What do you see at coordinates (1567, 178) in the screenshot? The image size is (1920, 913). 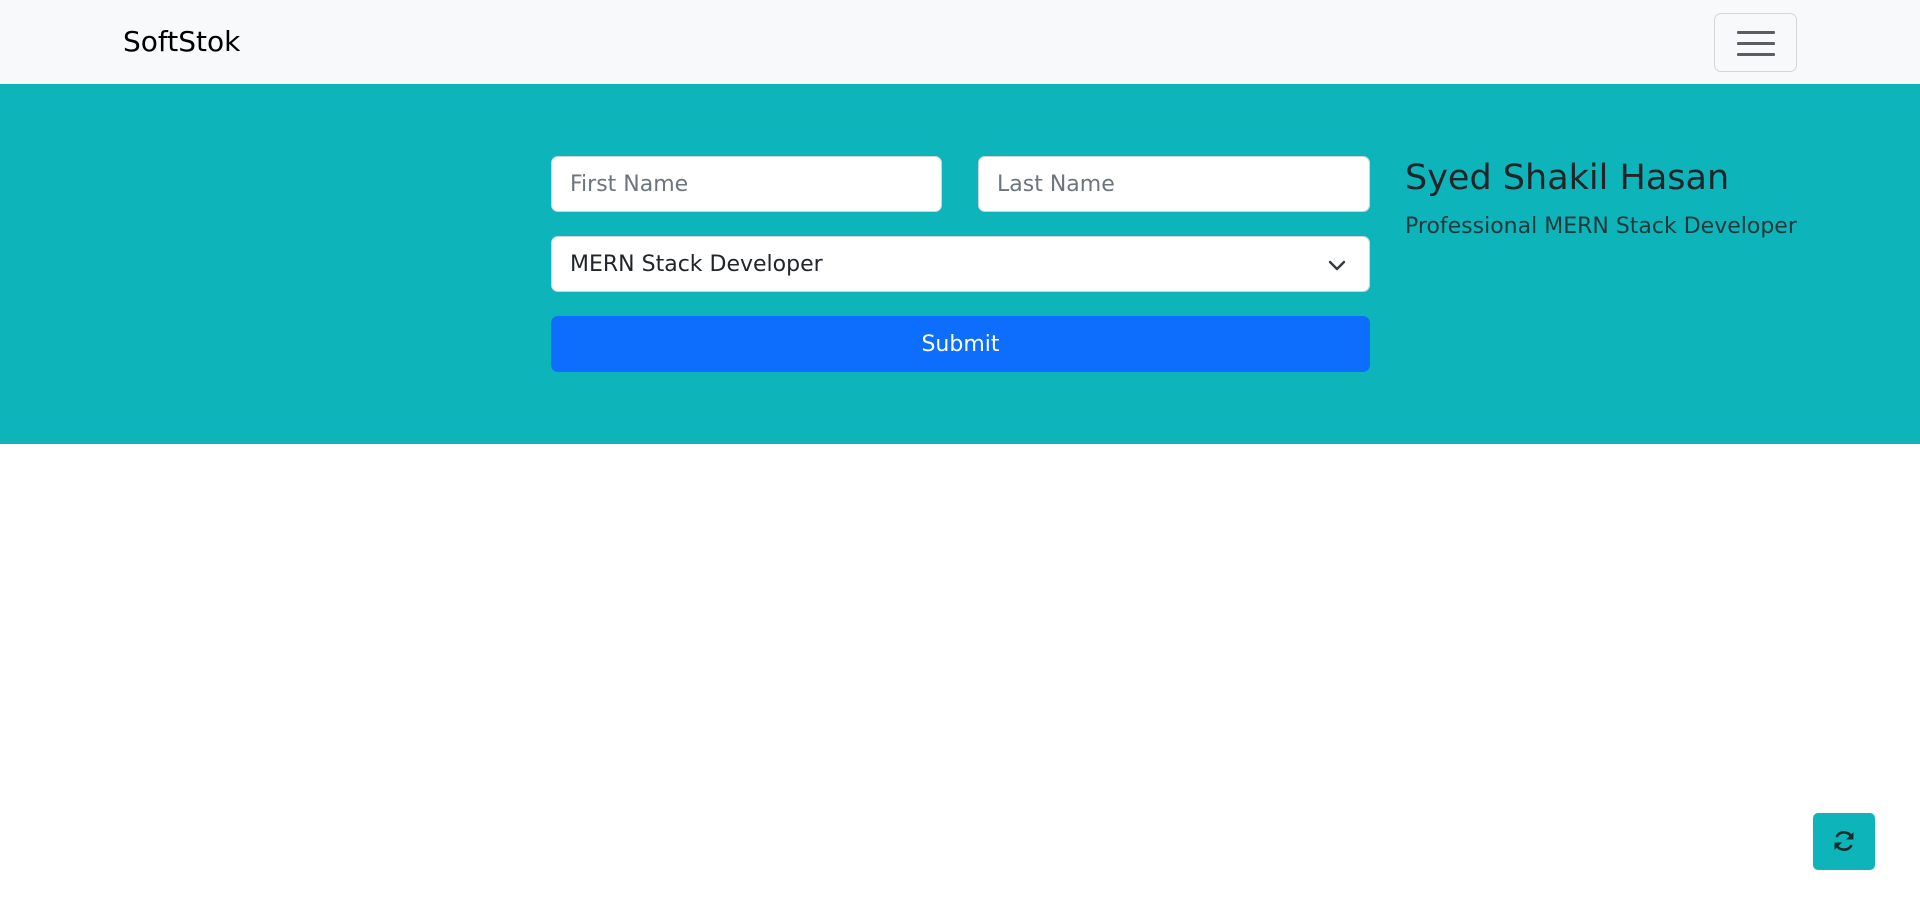 I see `profile-name: Syed Shakil Hasan` at bounding box center [1567, 178].